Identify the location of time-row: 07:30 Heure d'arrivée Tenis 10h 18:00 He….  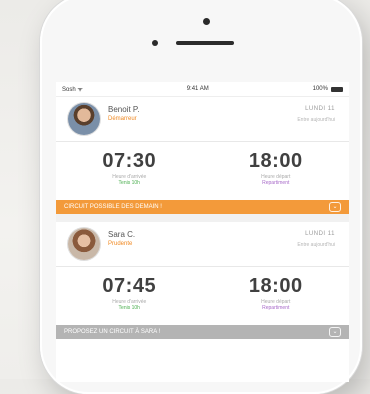
(202, 171).